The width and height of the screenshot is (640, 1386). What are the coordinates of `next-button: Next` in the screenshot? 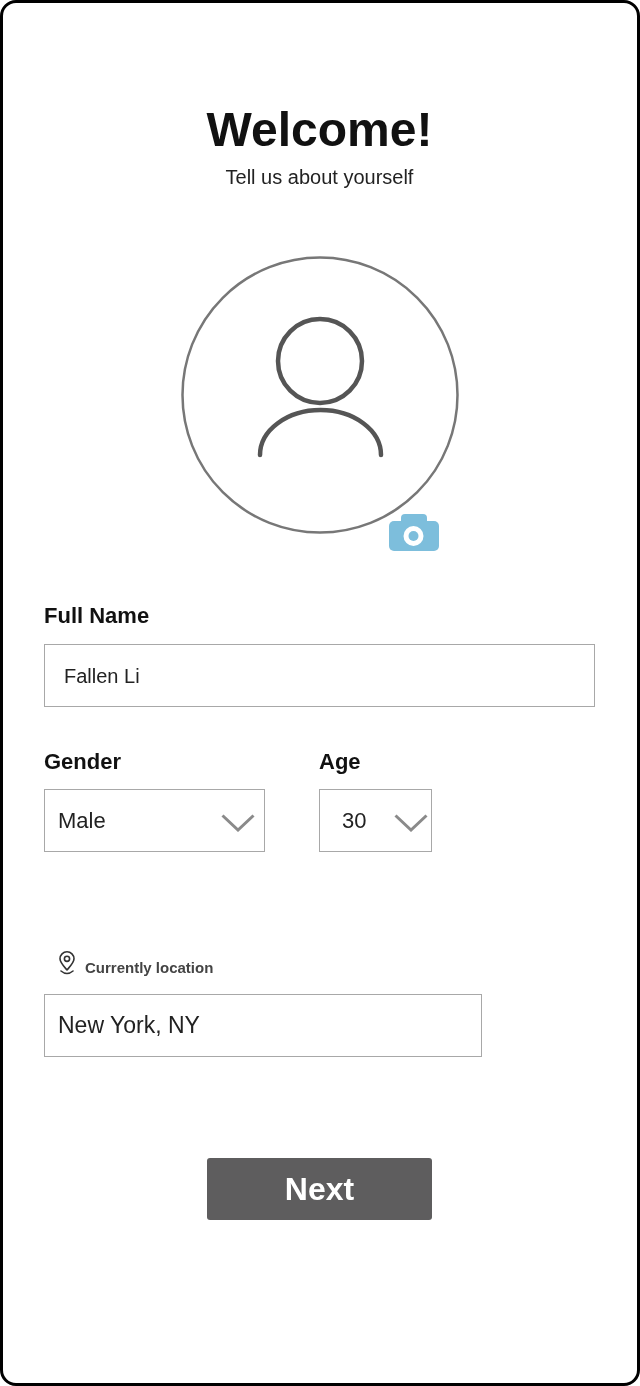 It's located at (319, 1189).